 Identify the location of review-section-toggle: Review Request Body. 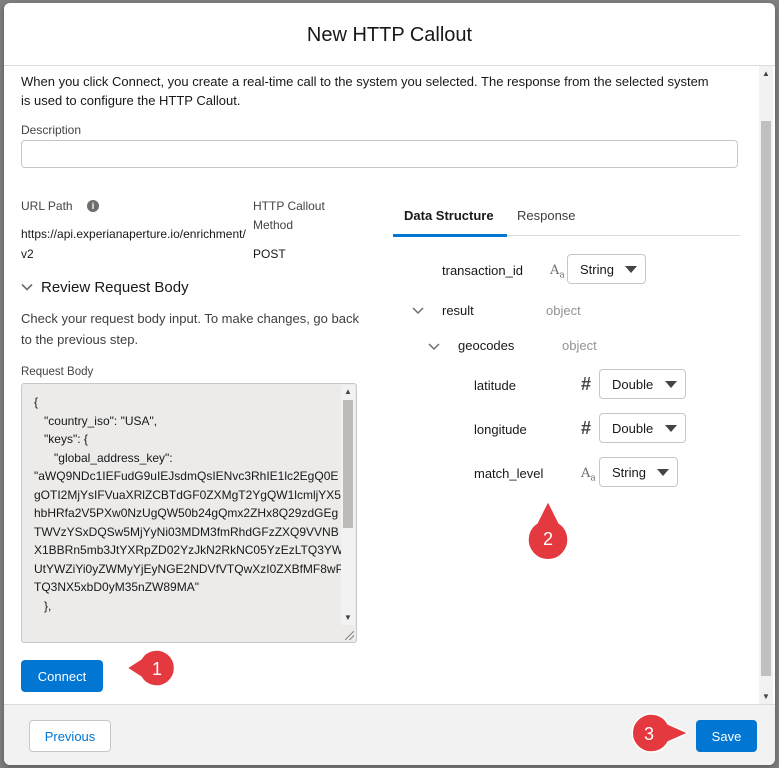
(105, 287).